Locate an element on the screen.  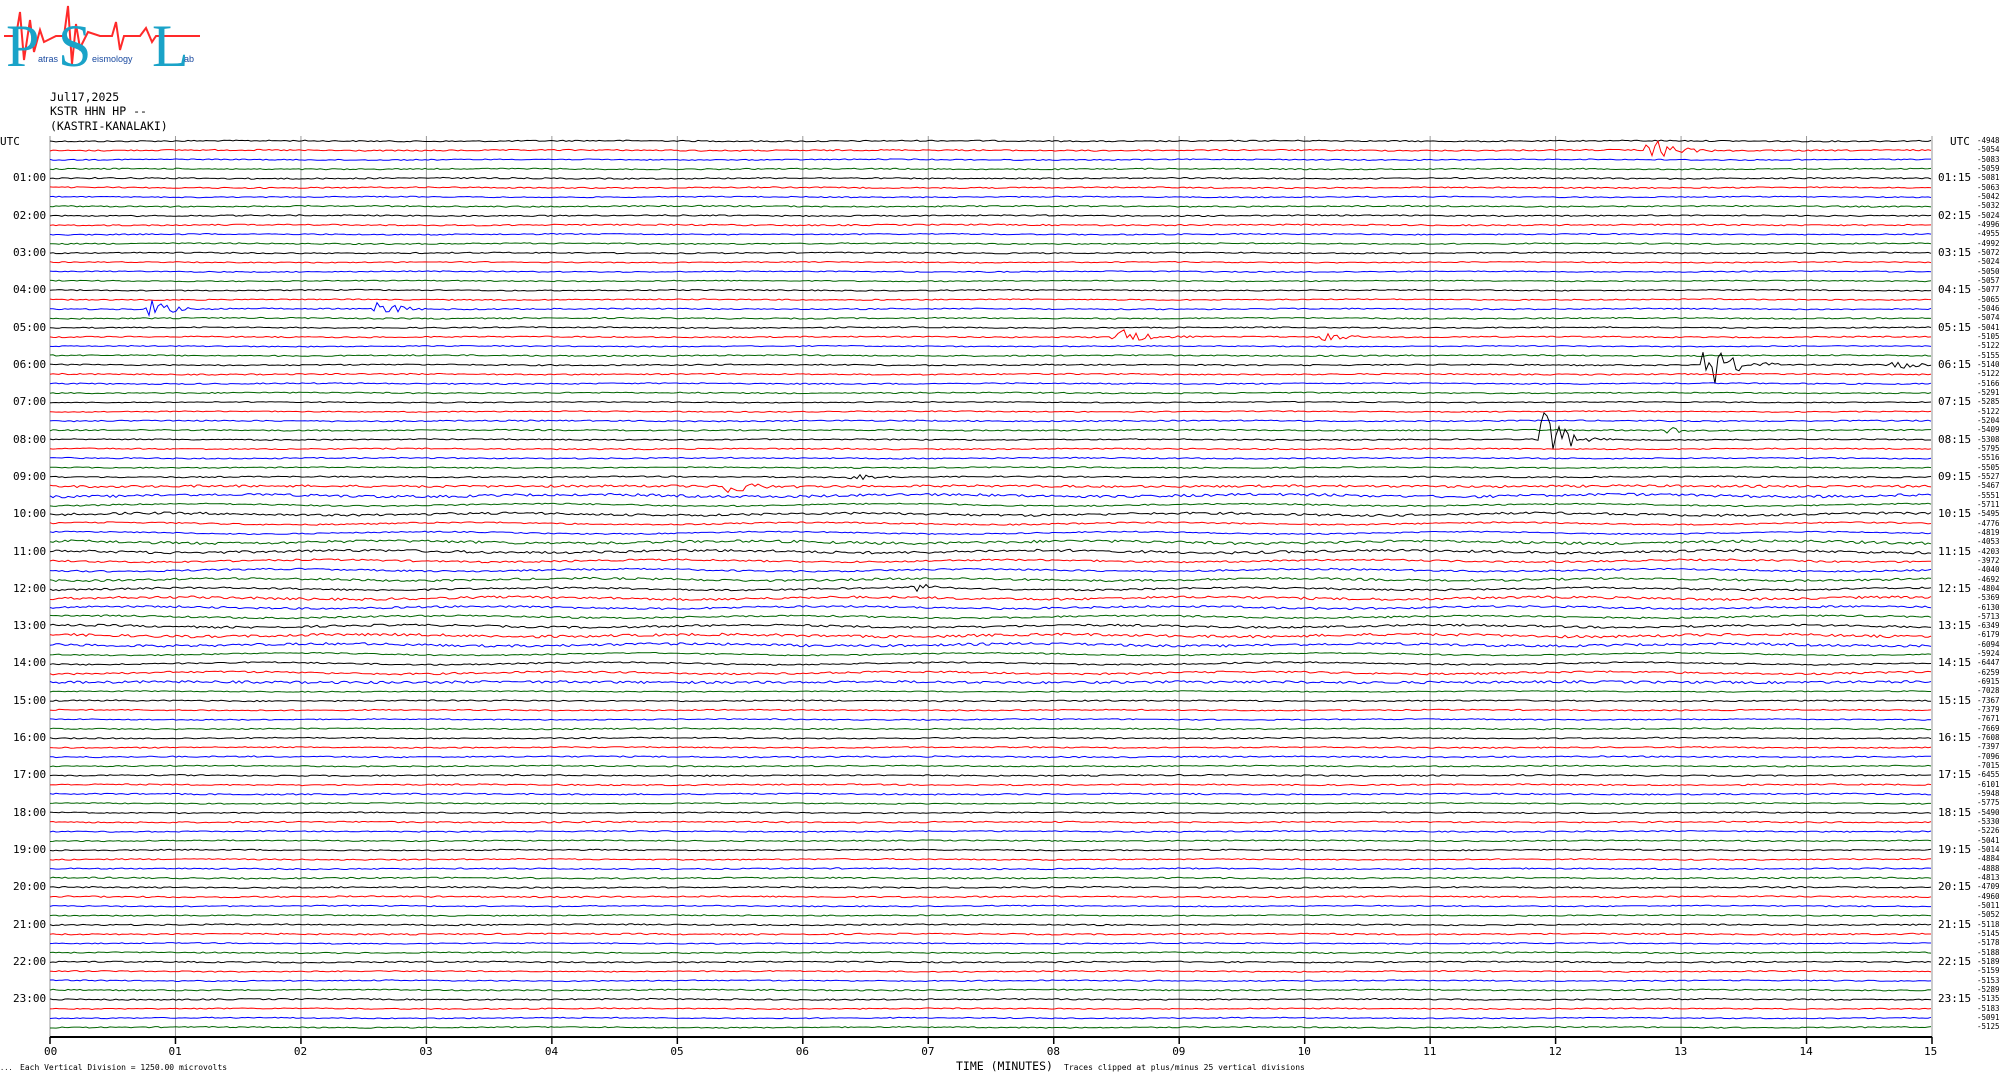
trace-offset-value: -5495 is located at coordinates (1988, 514).